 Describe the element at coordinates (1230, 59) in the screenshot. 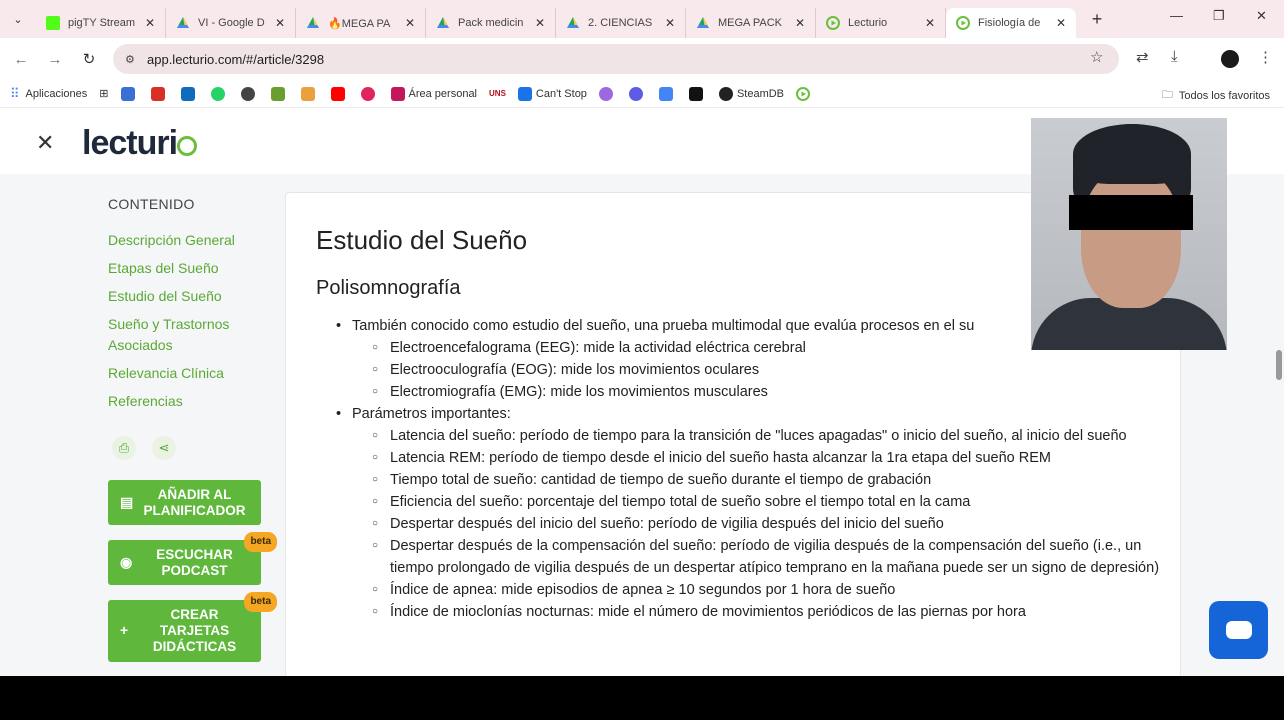

I see `profile-avatar-icon` at that location.